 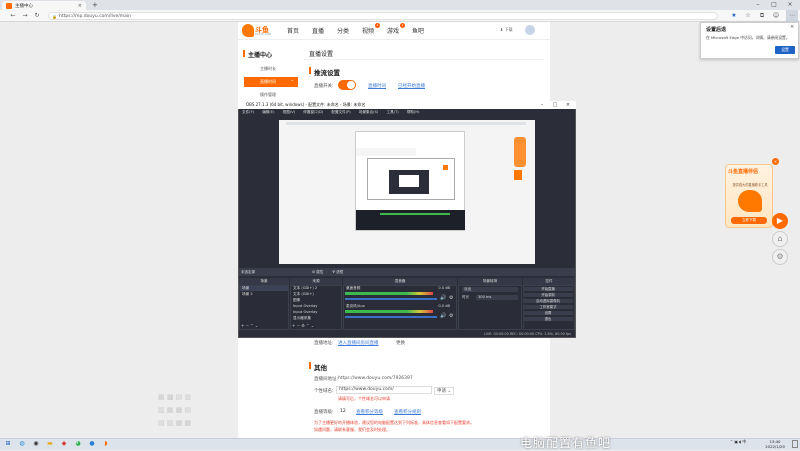 What do you see at coordinates (44, 5) in the screenshot?
I see `browser-tab: 主播中心 ×` at bounding box center [44, 5].